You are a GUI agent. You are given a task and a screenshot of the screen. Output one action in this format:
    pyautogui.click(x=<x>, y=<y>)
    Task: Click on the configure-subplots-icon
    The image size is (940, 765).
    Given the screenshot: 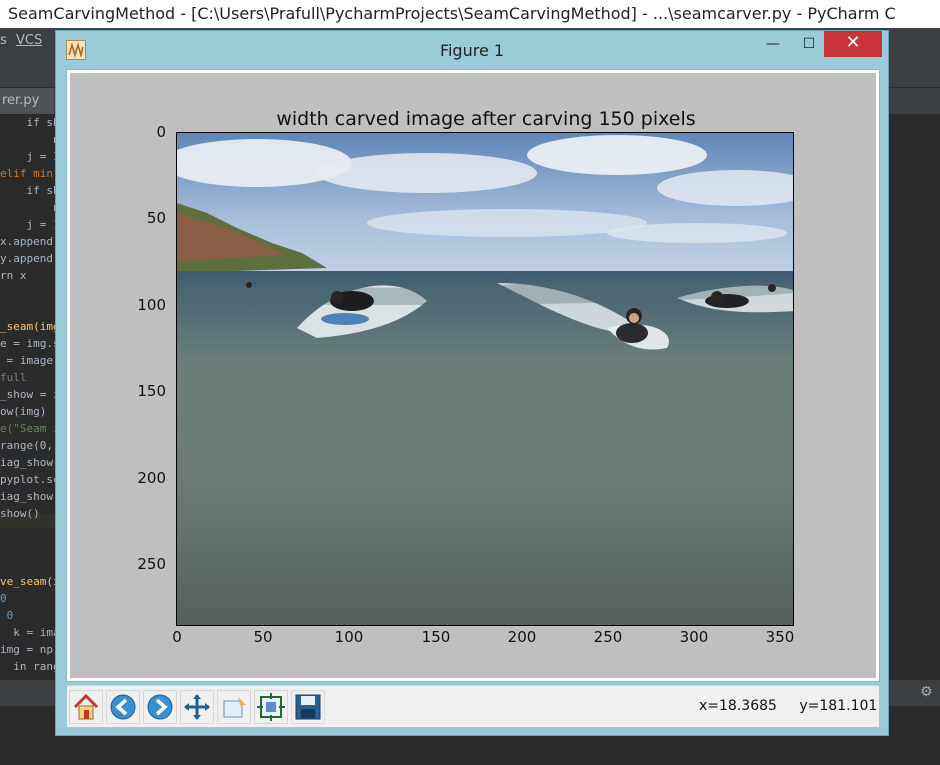 What is the action you would take?
    pyautogui.click(x=271, y=707)
    